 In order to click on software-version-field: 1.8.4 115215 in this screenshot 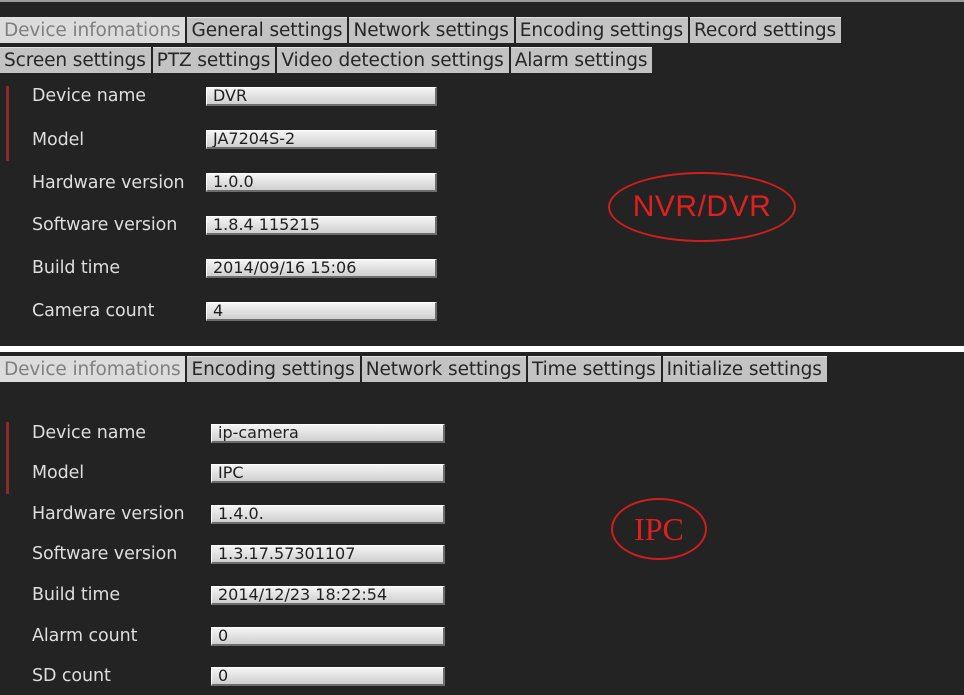, I will do `click(321, 225)`.